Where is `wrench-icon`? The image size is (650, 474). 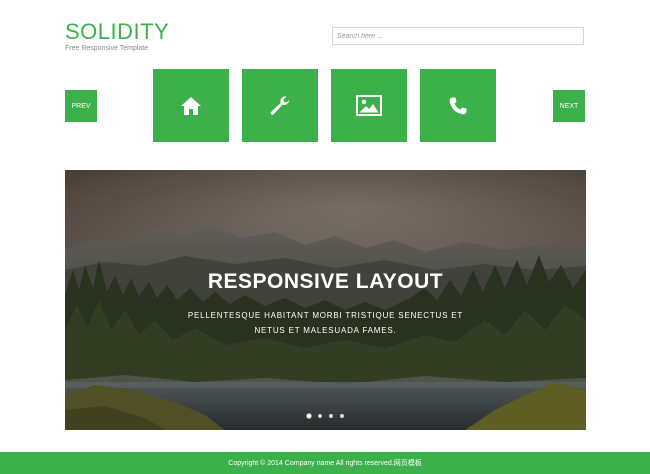 wrench-icon is located at coordinates (280, 105).